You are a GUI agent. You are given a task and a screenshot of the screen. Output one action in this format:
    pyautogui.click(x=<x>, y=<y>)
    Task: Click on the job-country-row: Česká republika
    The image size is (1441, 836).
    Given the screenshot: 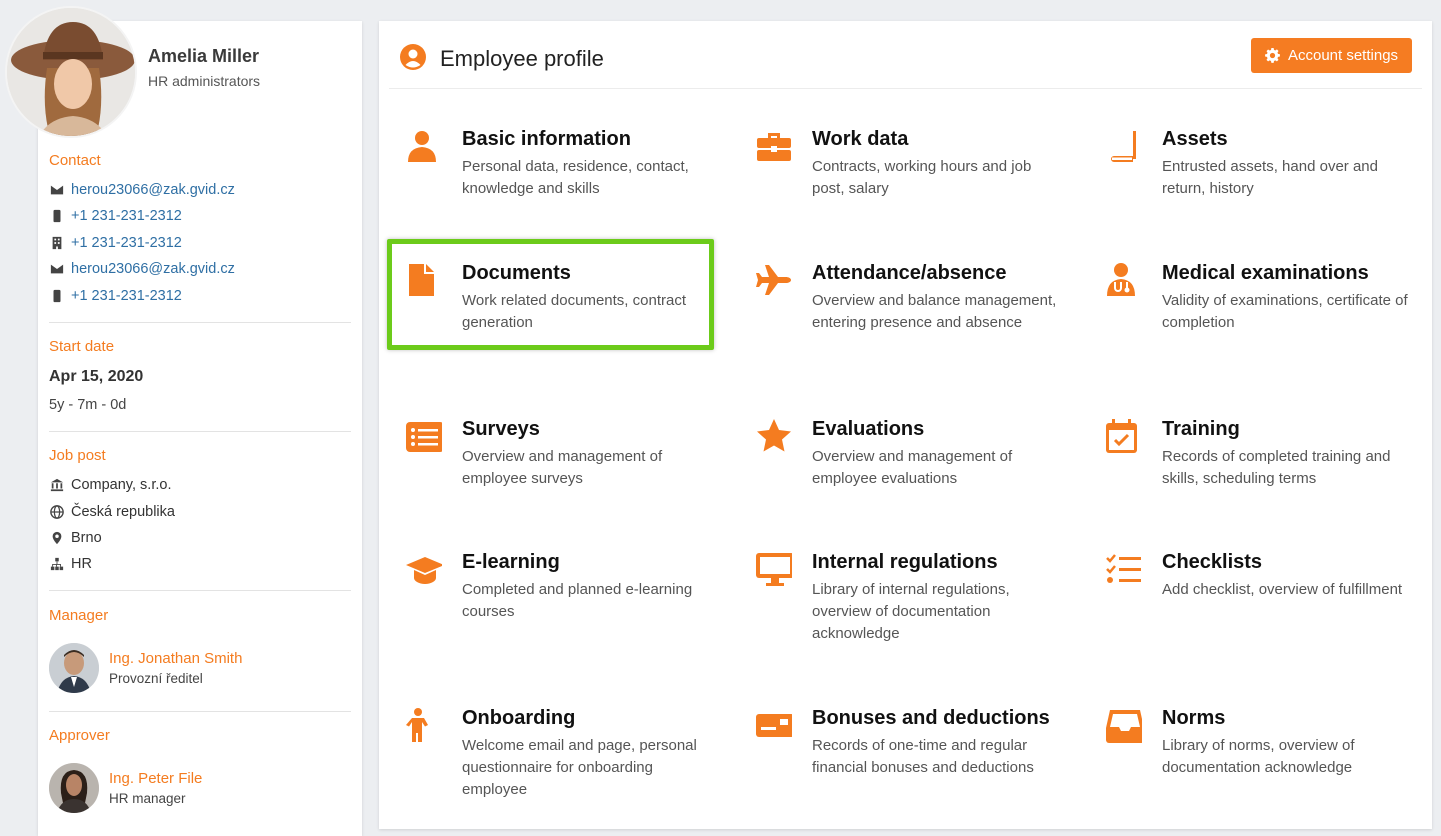 What is the action you would take?
    pyautogui.click(x=112, y=512)
    